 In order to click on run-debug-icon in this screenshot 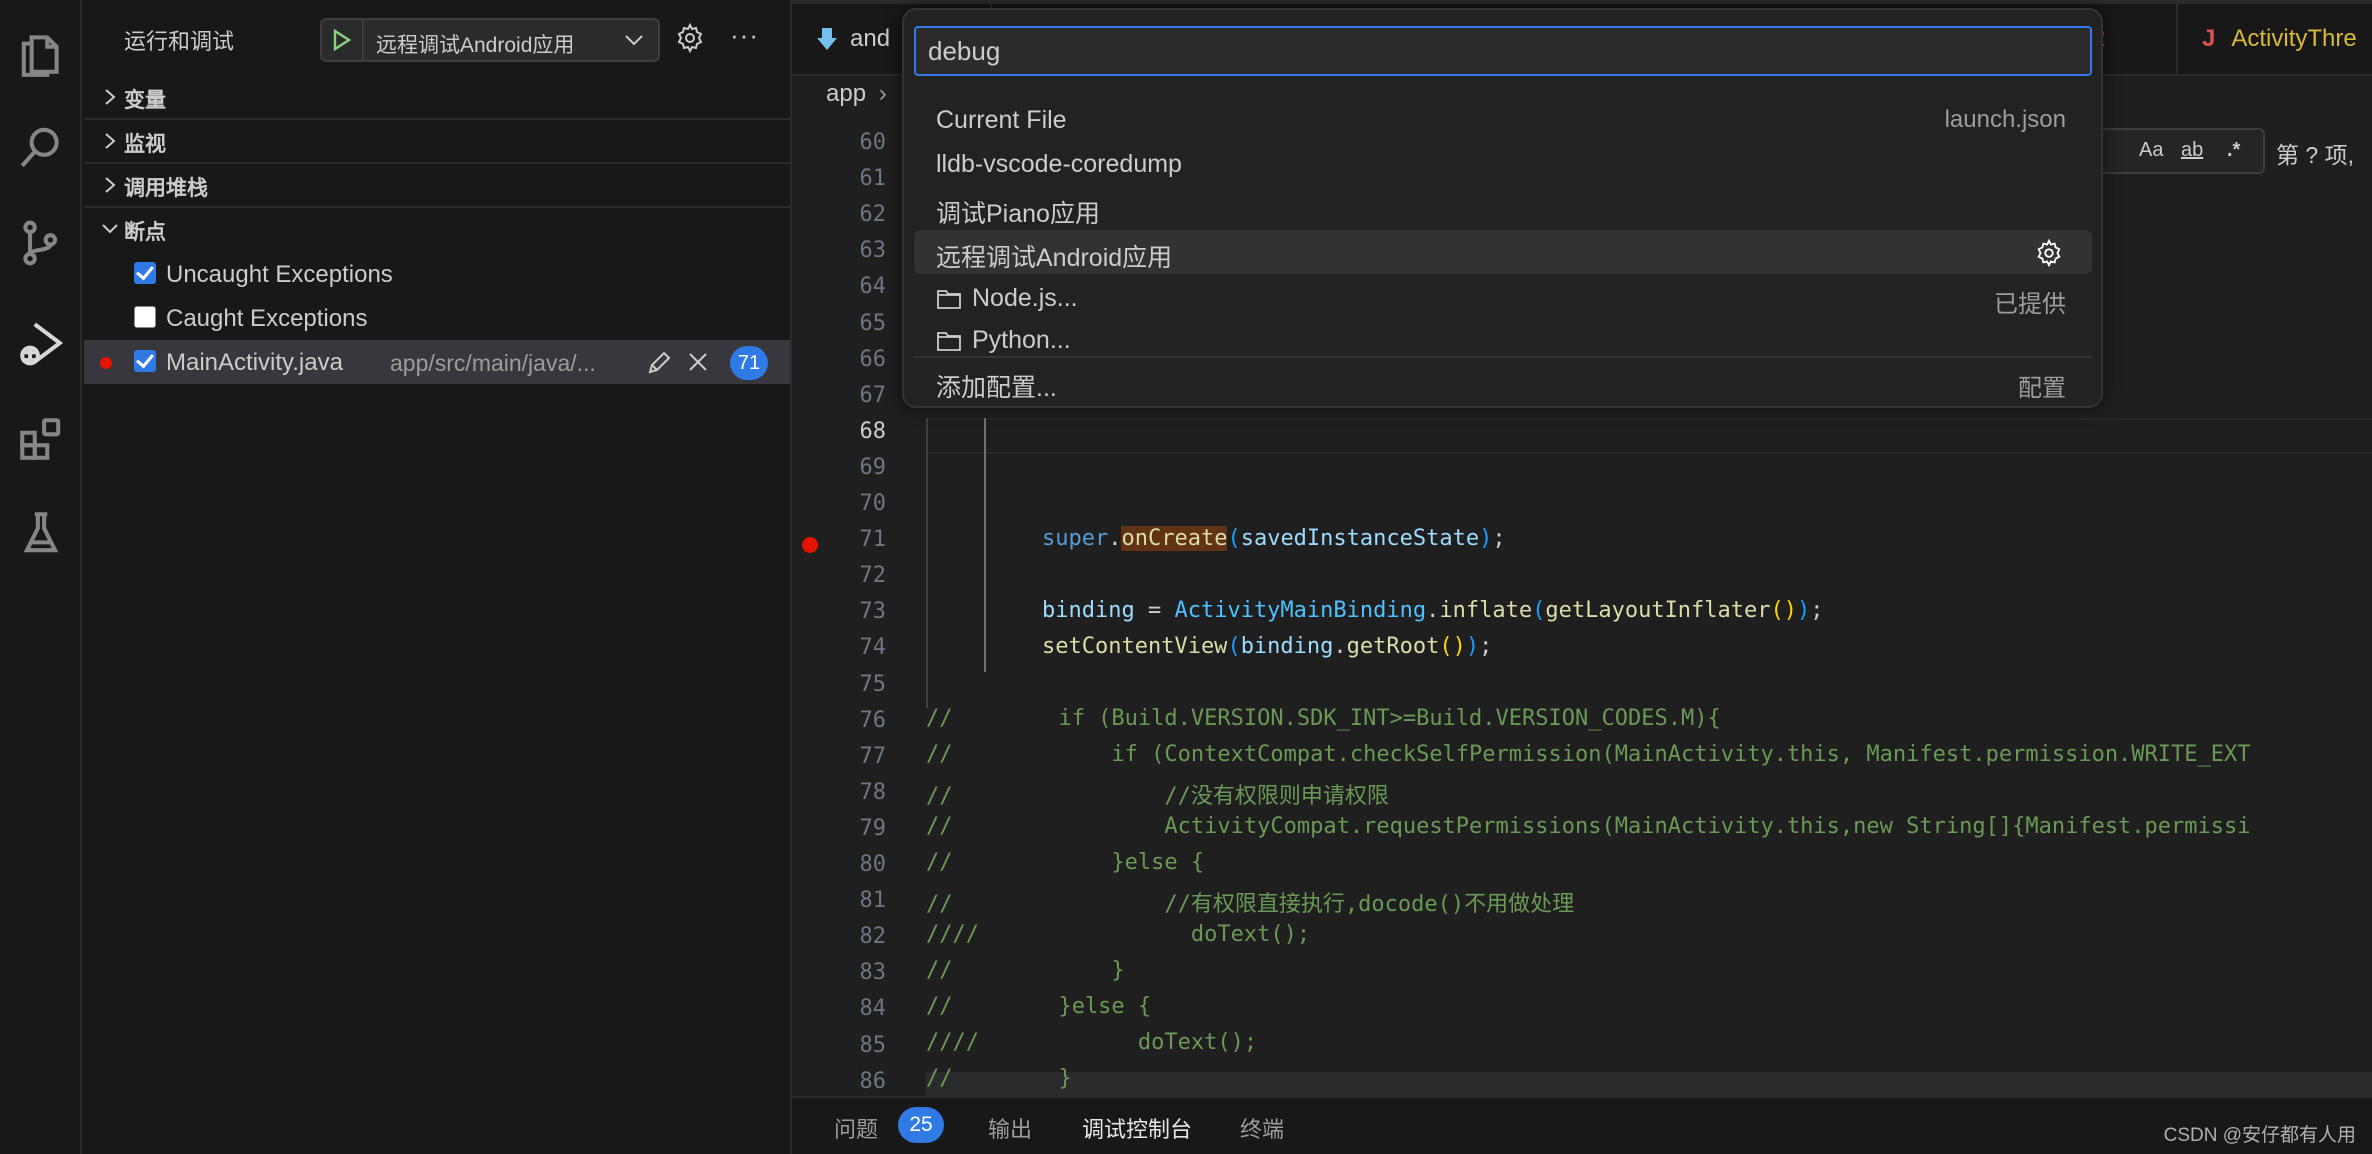, I will do `click(42, 344)`.